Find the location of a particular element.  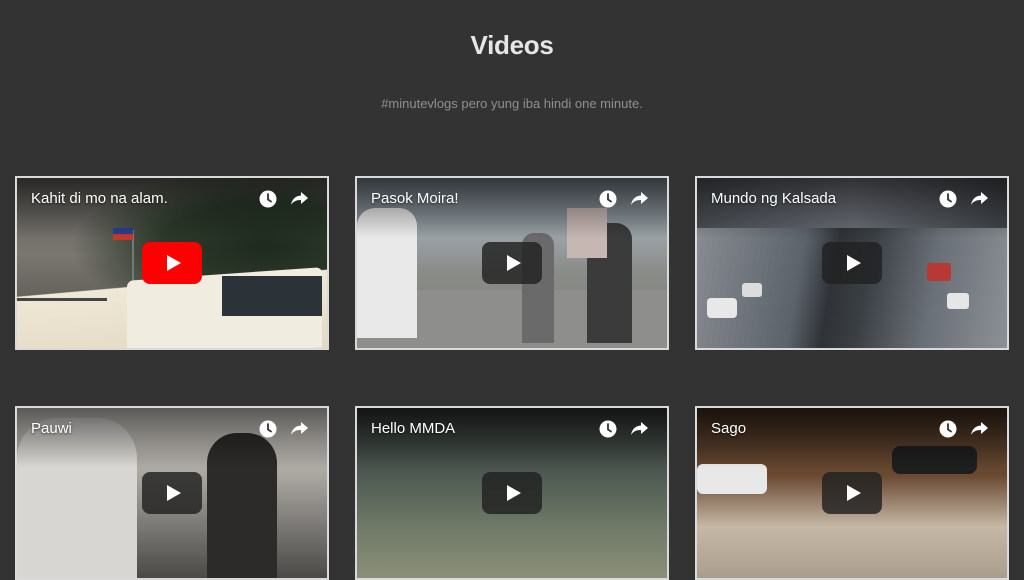

video-title: Pauwi is located at coordinates (51, 428).